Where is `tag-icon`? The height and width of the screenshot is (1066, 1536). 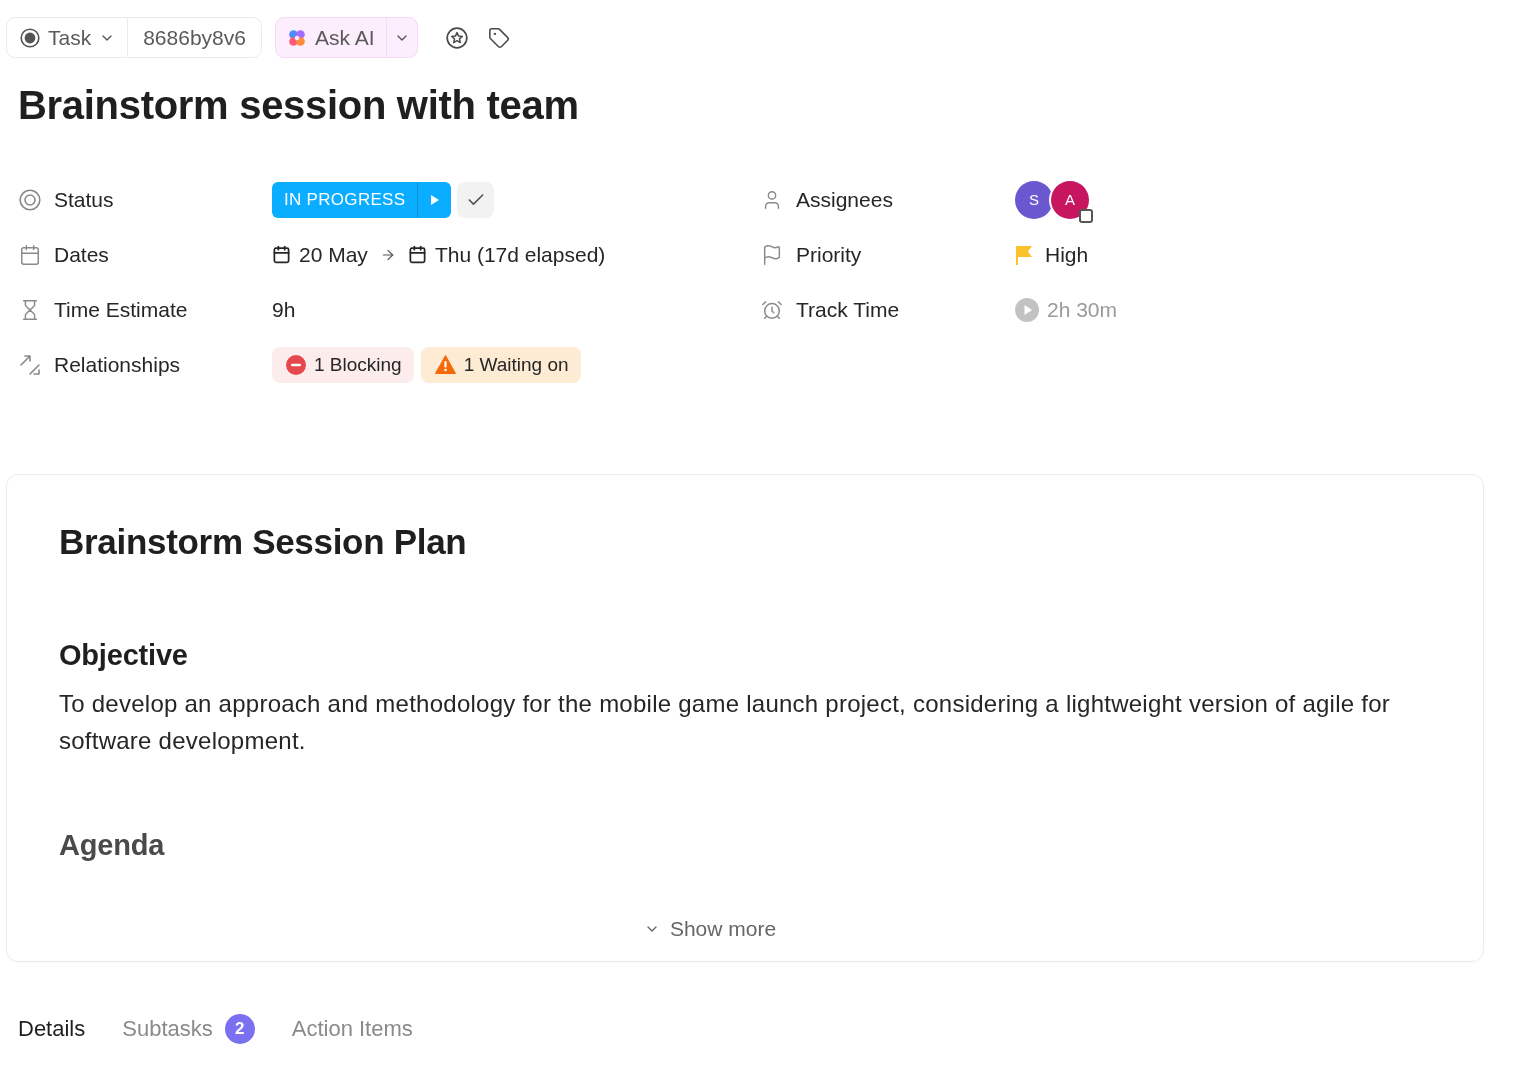
tag-icon is located at coordinates (499, 37).